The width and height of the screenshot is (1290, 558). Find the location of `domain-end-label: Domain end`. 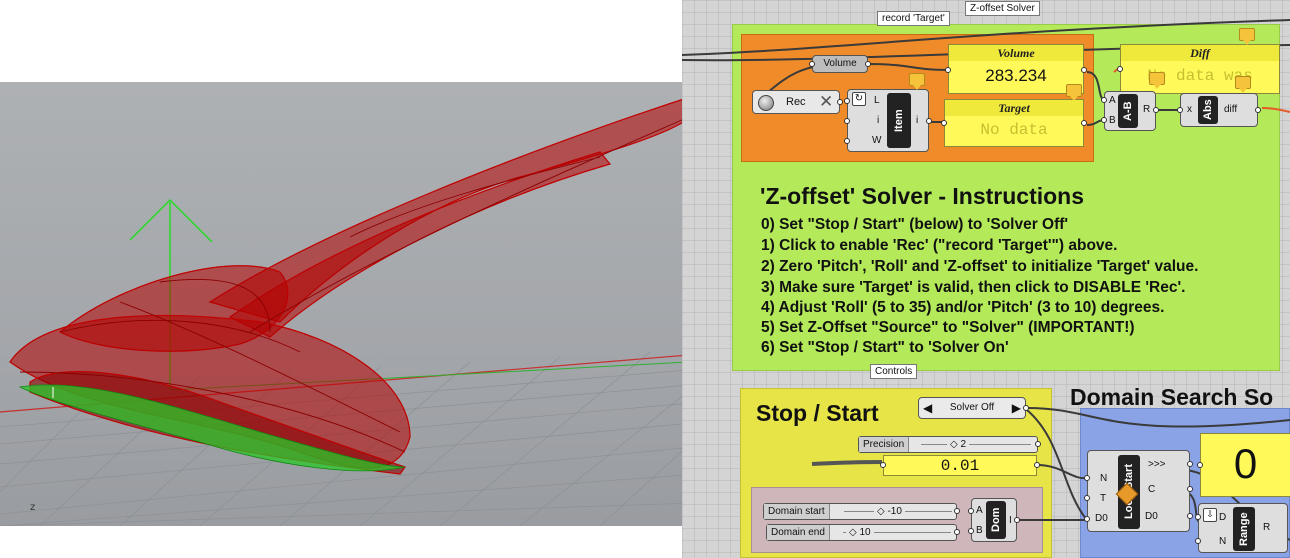

domain-end-label: Domain end is located at coordinates (798, 532).